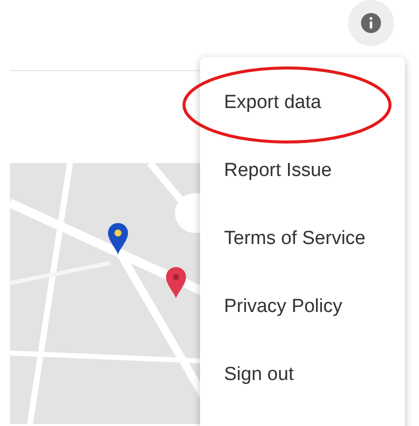 This screenshot has width=419, height=426. Describe the element at coordinates (273, 103) in the screenshot. I see `menu-item: Export data` at that location.